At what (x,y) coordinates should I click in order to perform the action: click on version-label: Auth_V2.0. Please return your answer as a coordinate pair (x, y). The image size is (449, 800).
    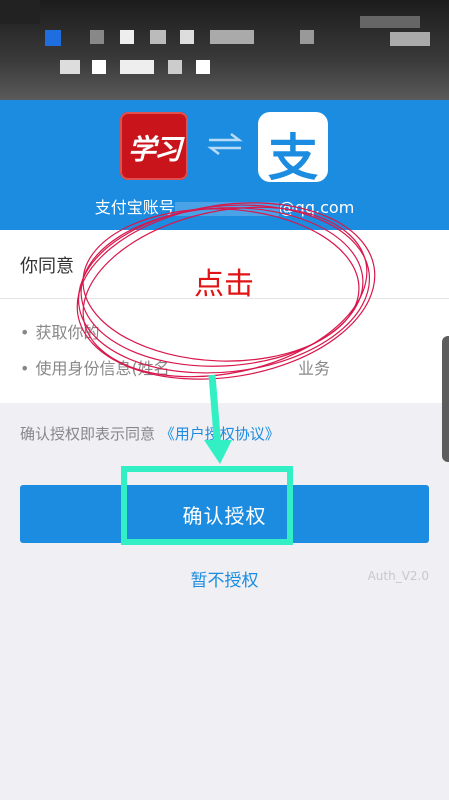
    Looking at the image, I should click on (398, 576).